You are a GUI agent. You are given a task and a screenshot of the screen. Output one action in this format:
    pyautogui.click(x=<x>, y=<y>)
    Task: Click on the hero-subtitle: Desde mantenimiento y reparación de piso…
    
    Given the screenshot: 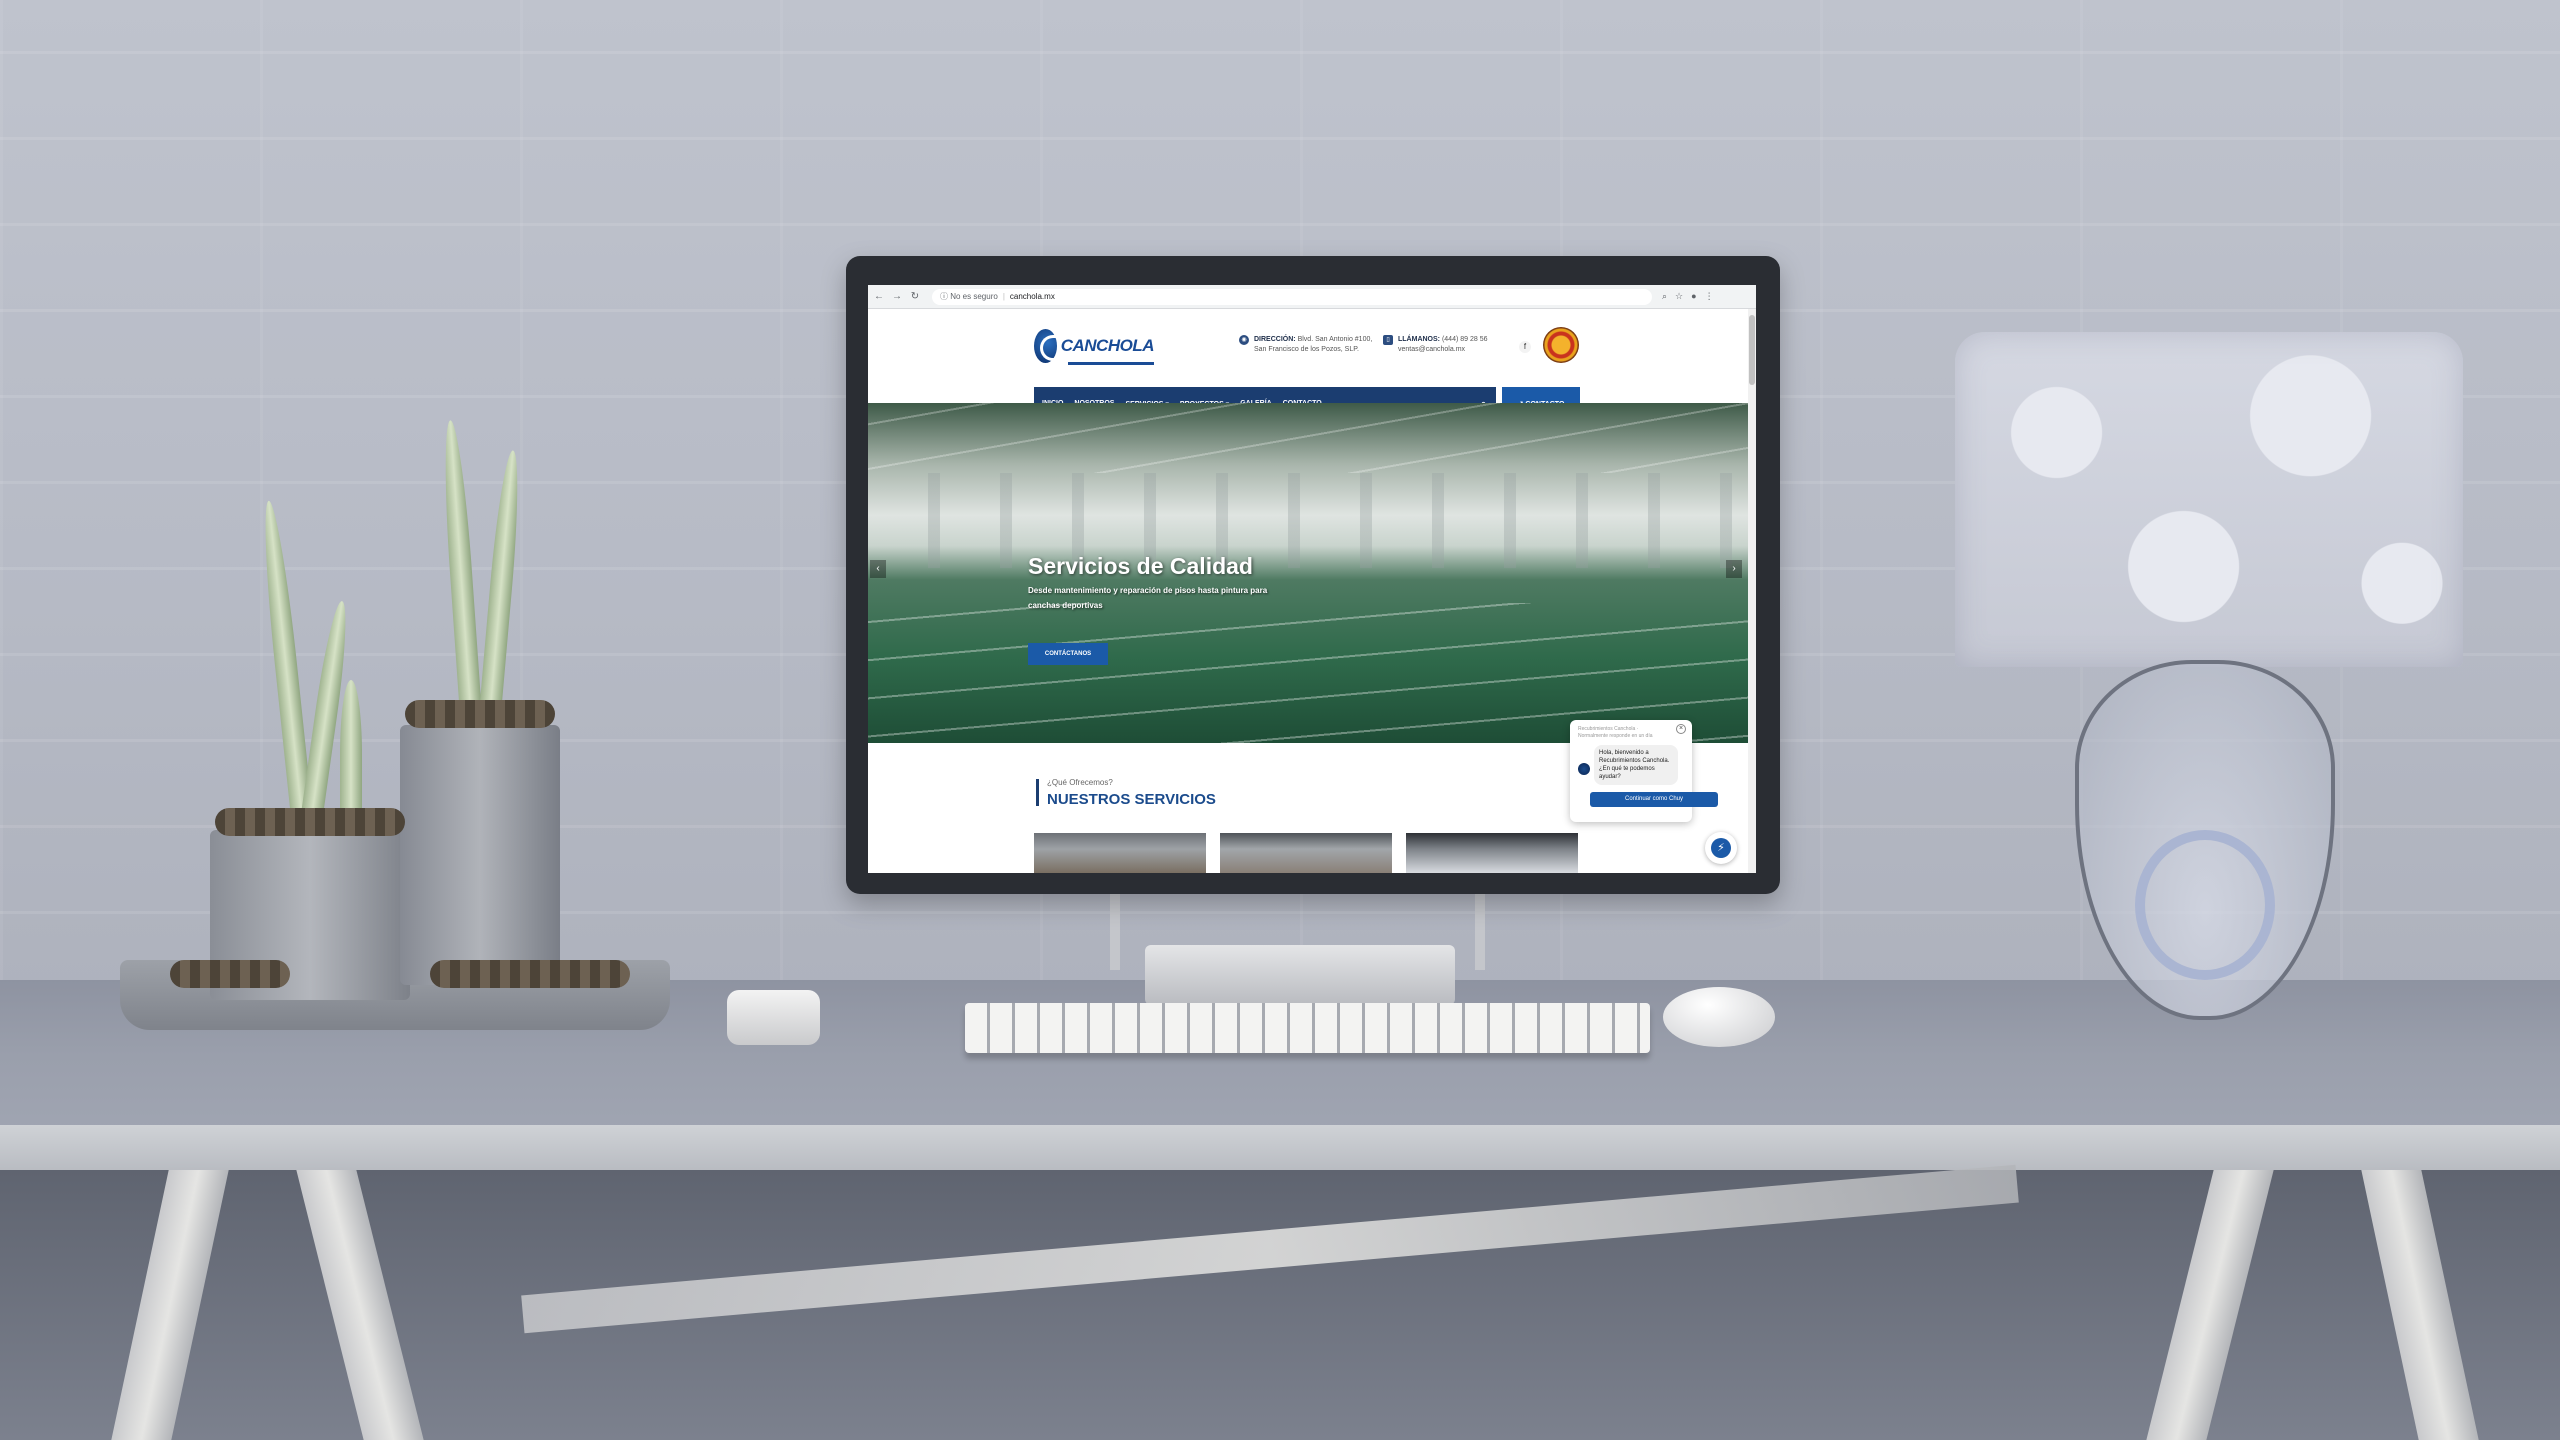 What is the action you would take?
    pyautogui.click(x=1148, y=598)
    